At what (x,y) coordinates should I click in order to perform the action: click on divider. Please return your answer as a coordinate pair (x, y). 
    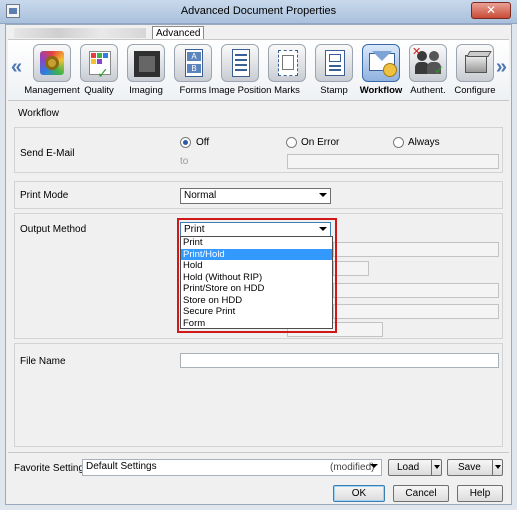
    Looking at the image, I should click on (258, 452).